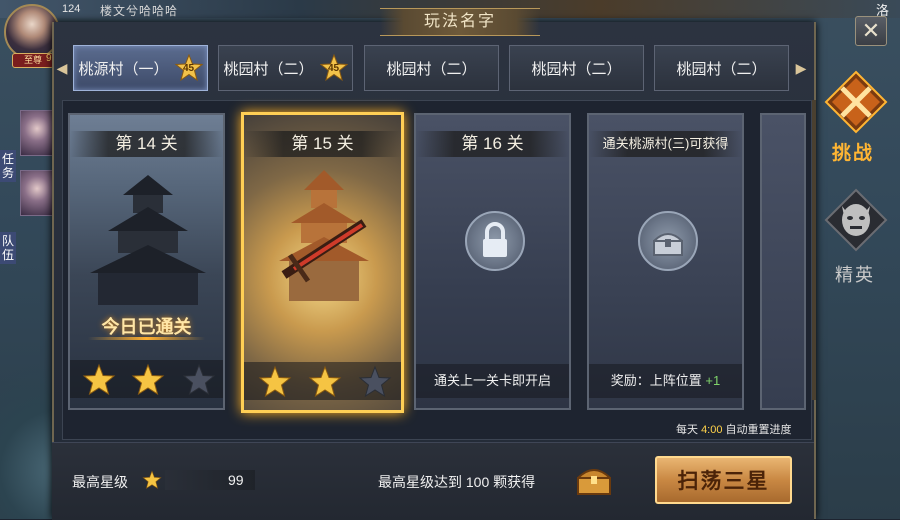 The image size is (900, 520). What do you see at coordinates (460, 22) in the screenshot?
I see `dialog-title: 玩法名字` at bounding box center [460, 22].